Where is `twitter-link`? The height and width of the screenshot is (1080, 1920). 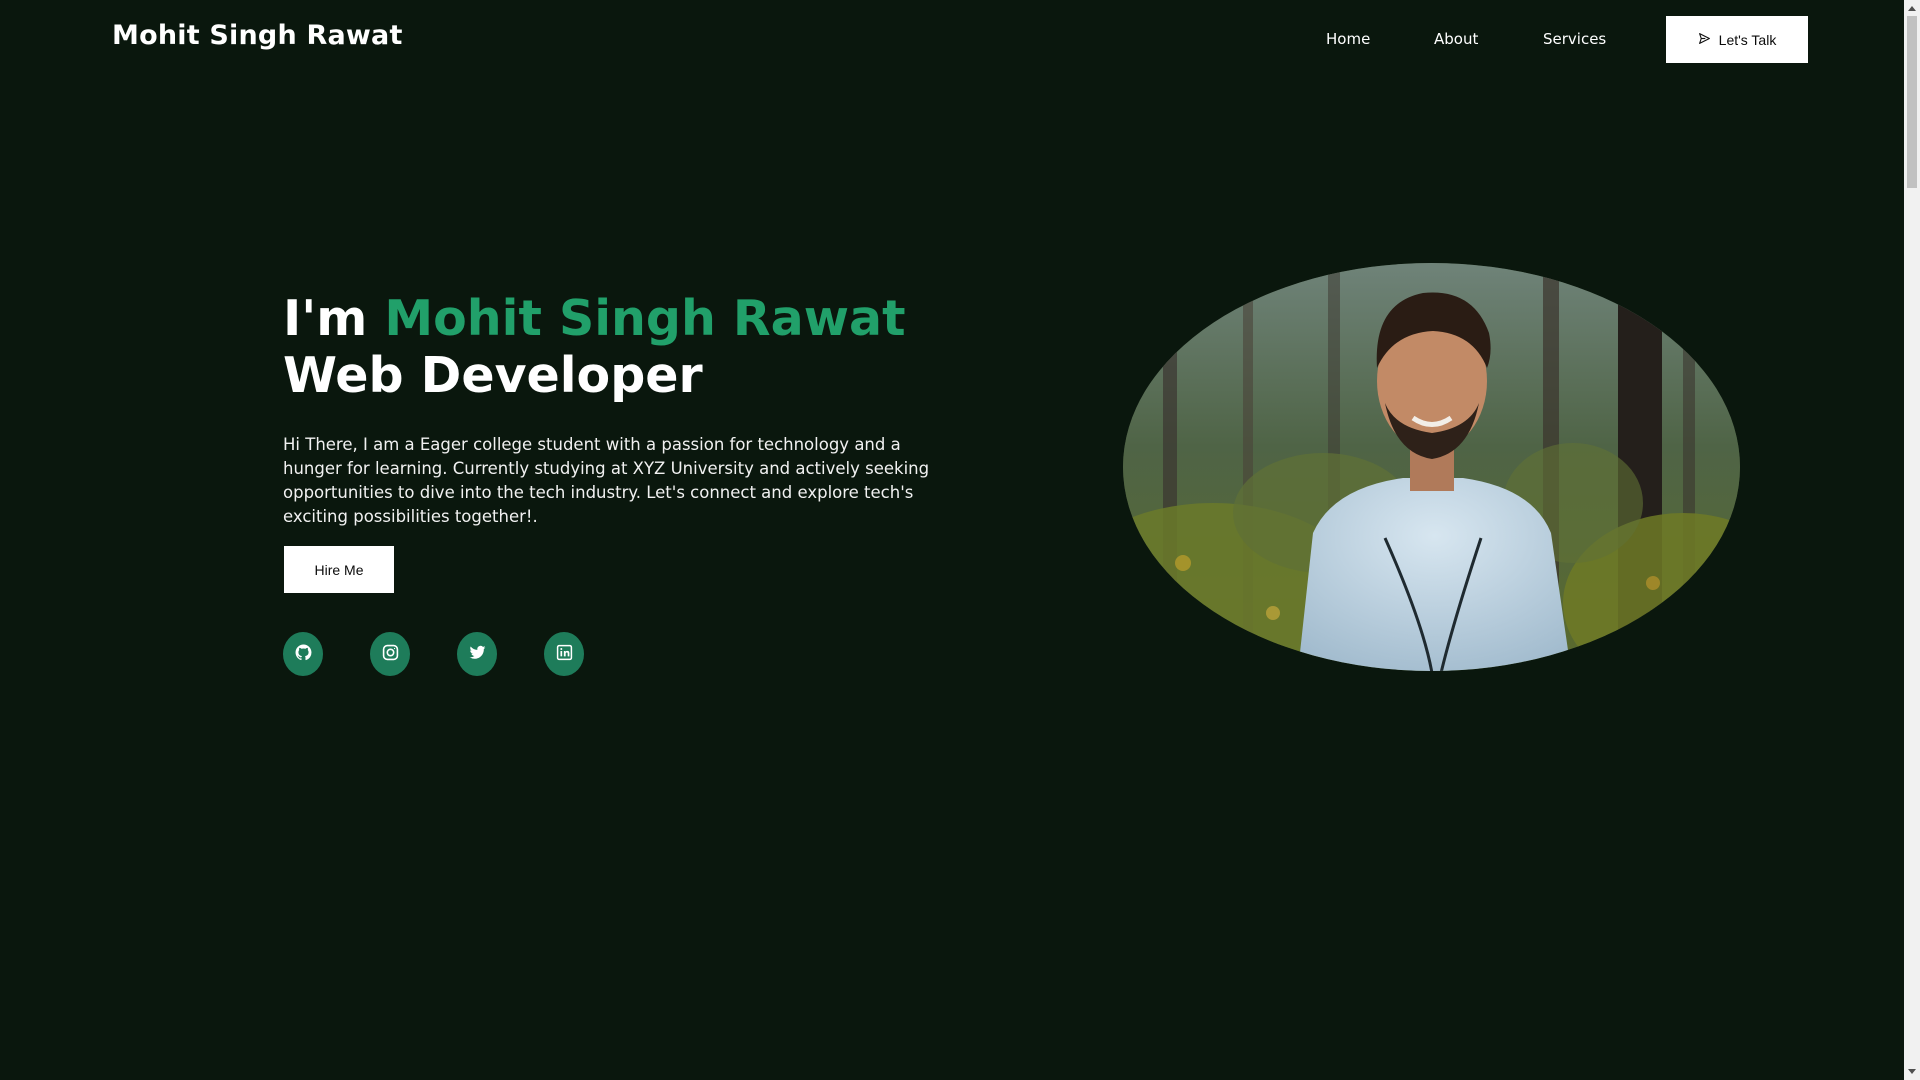
twitter-link is located at coordinates (477, 654).